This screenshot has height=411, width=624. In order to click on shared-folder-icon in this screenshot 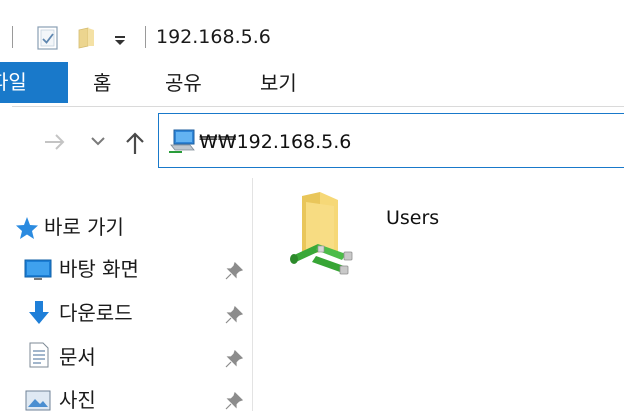, I will do `click(328, 236)`.